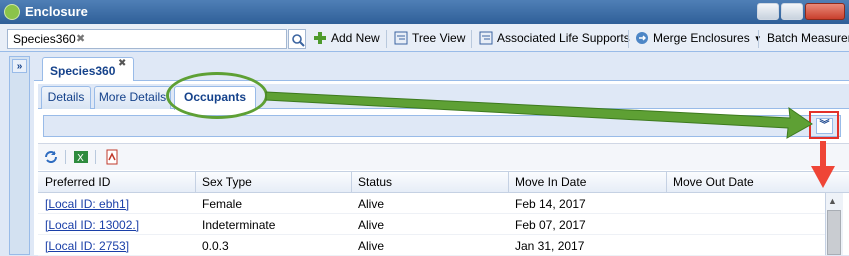 The height and width of the screenshot is (256, 849). I want to click on column-header-move-in-date: Move In Date, so click(550, 182).